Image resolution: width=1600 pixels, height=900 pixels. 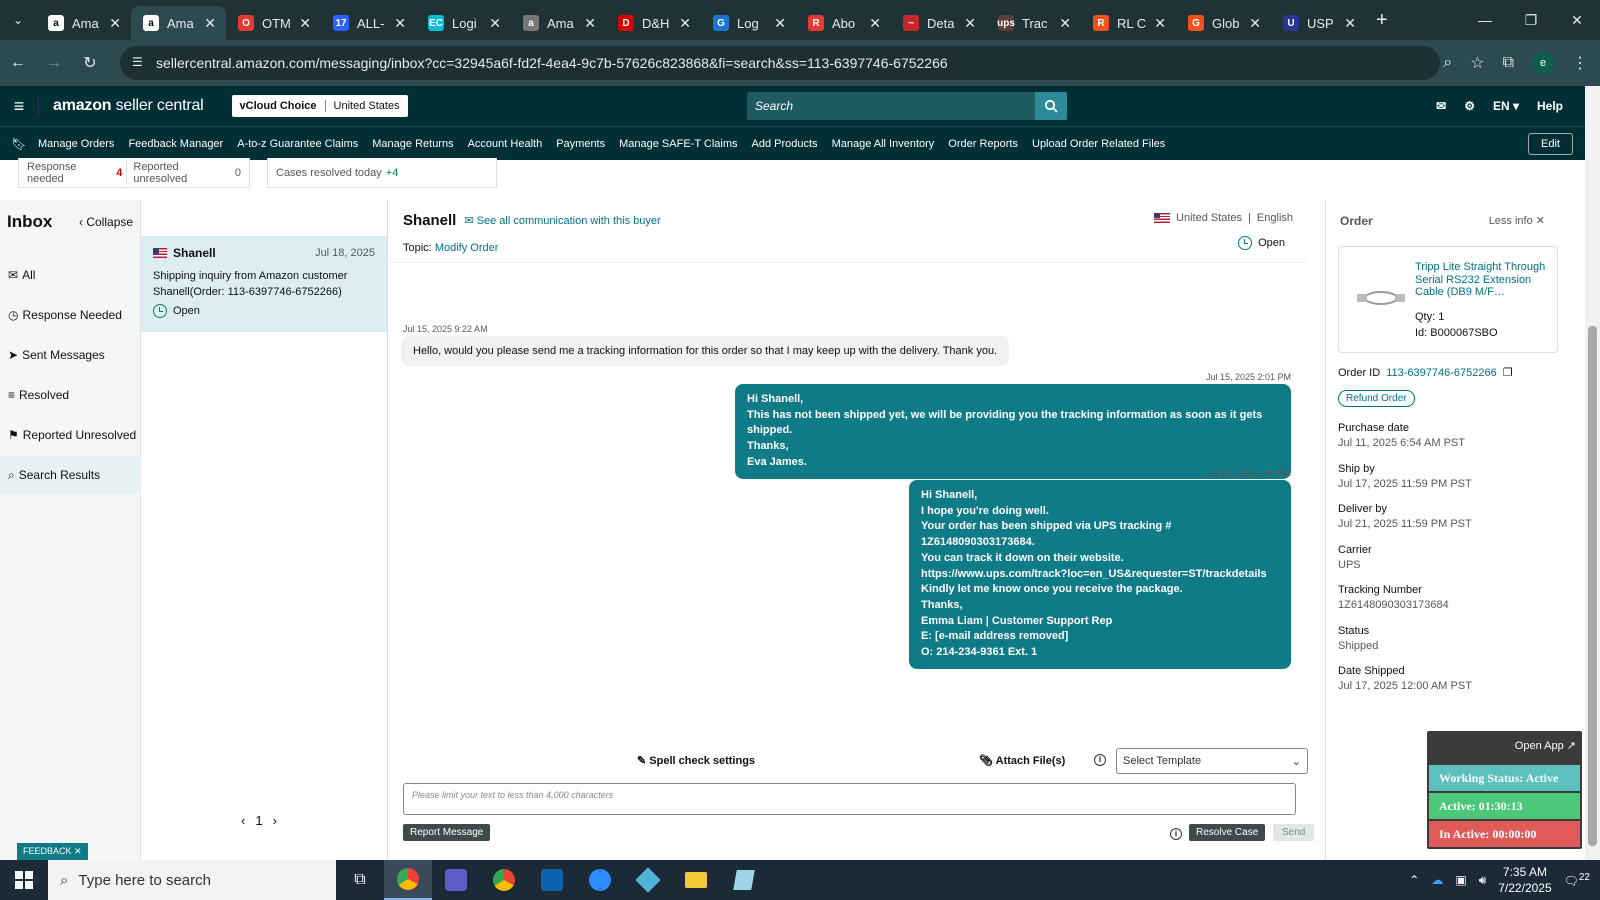 I want to click on browser-tab: R RL C ✕, so click(x=1128, y=23).